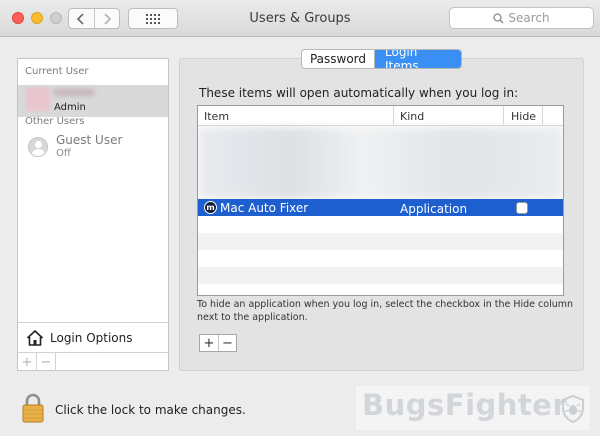  What do you see at coordinates (412, 116) in the screenshot?
I see `column-kind-header: Kind` at bounding box center [412, 116].